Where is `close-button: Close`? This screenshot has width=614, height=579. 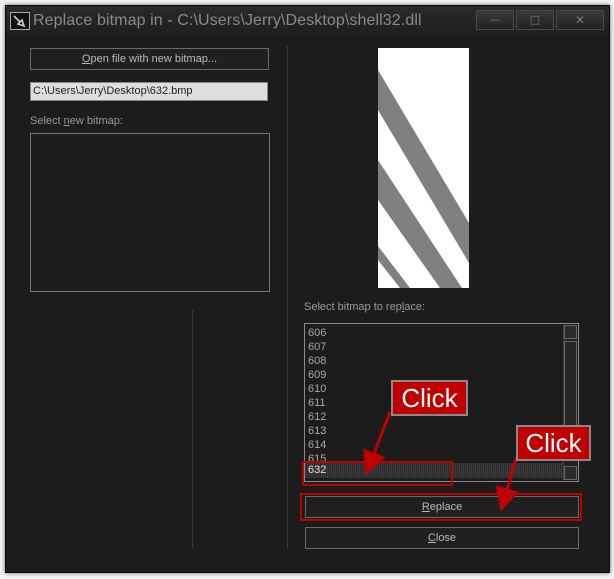
close-button: Close is located at coordinates (442, 538).